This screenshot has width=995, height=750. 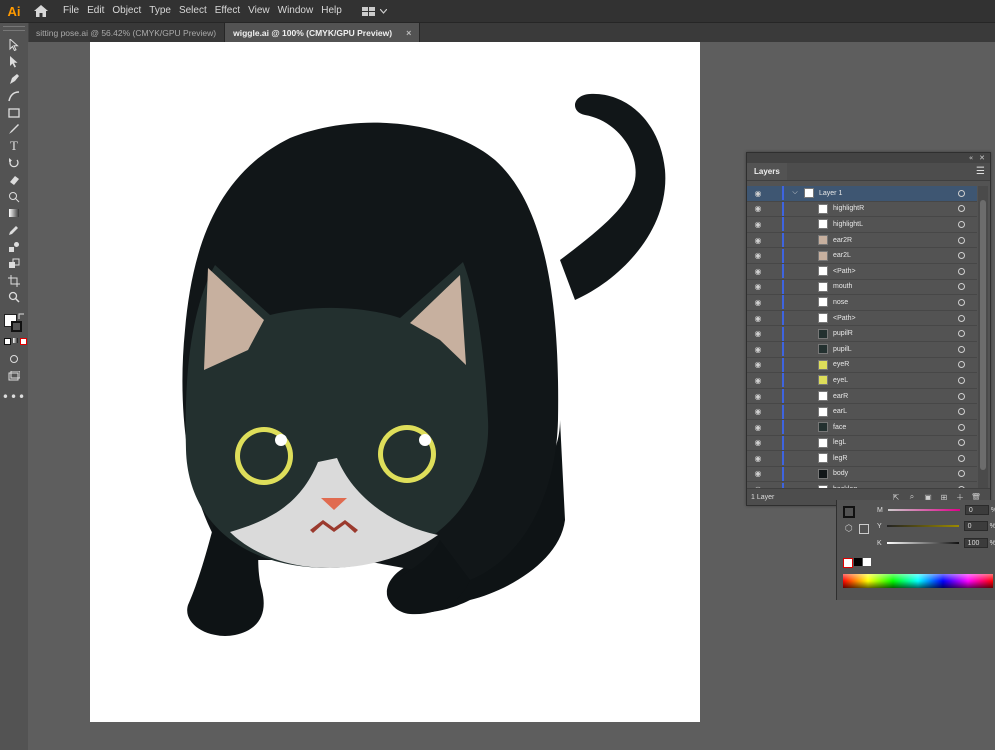 I want to click on layer-name: highlightR, so click(x=895, y=208).